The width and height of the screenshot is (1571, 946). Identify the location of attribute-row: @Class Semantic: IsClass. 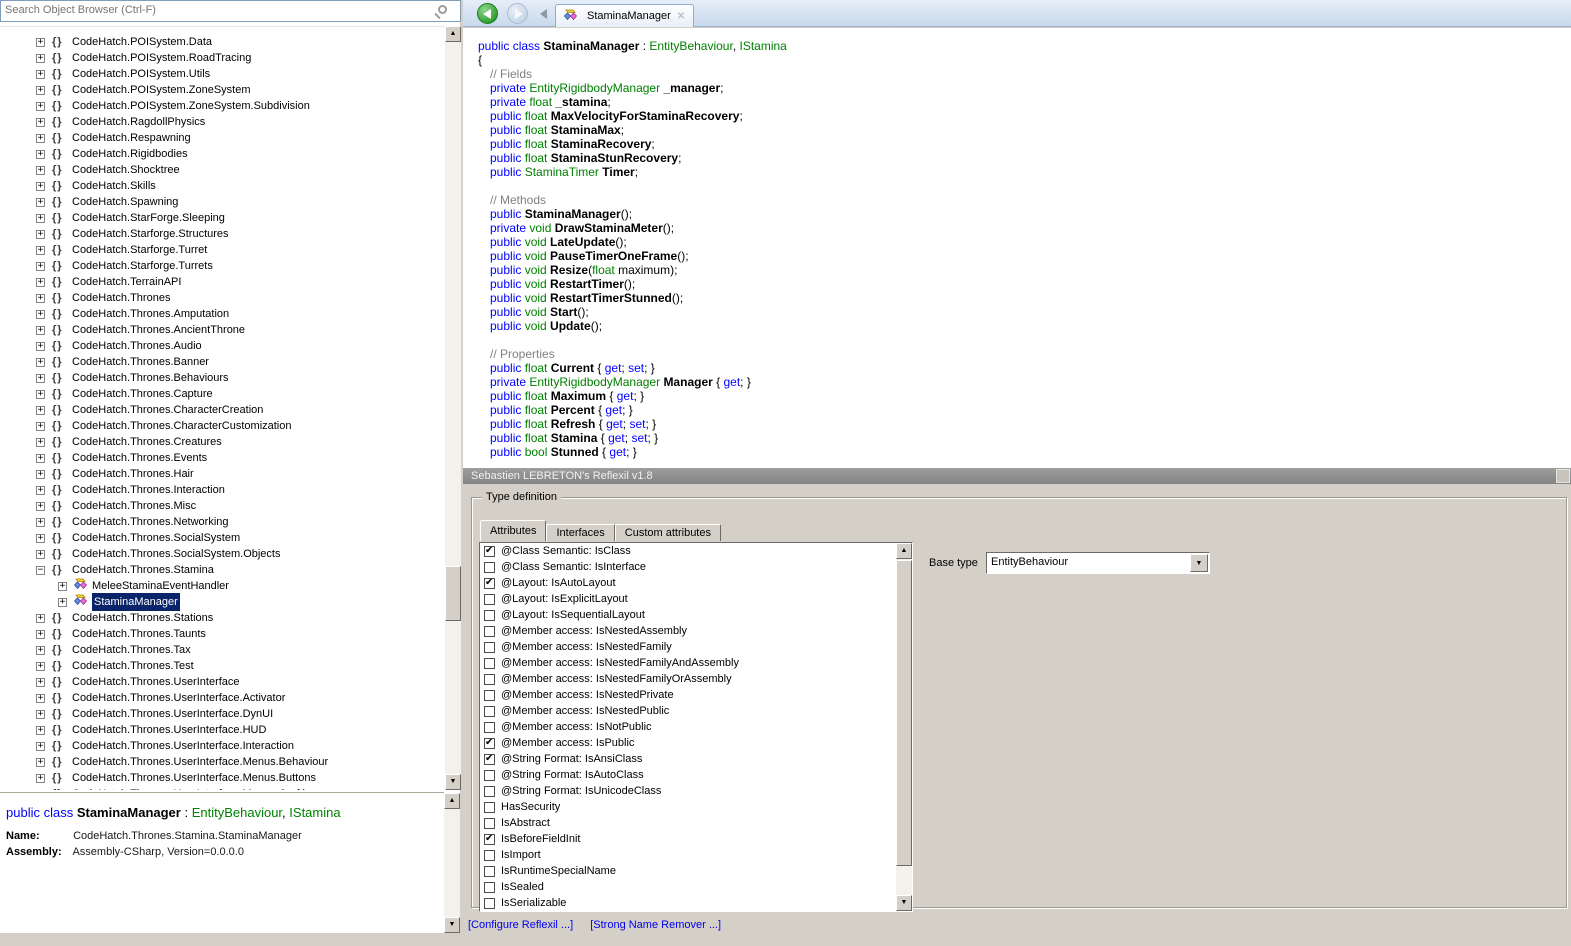
(696, 551).